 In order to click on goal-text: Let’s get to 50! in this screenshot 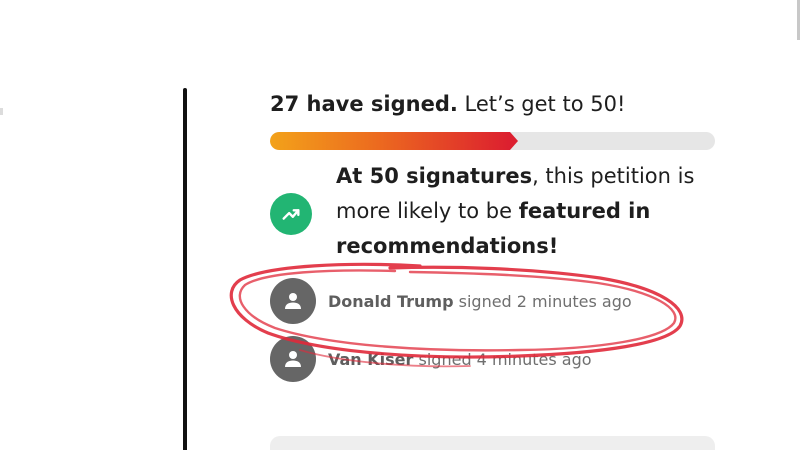, I will do `click(545, 104)`.